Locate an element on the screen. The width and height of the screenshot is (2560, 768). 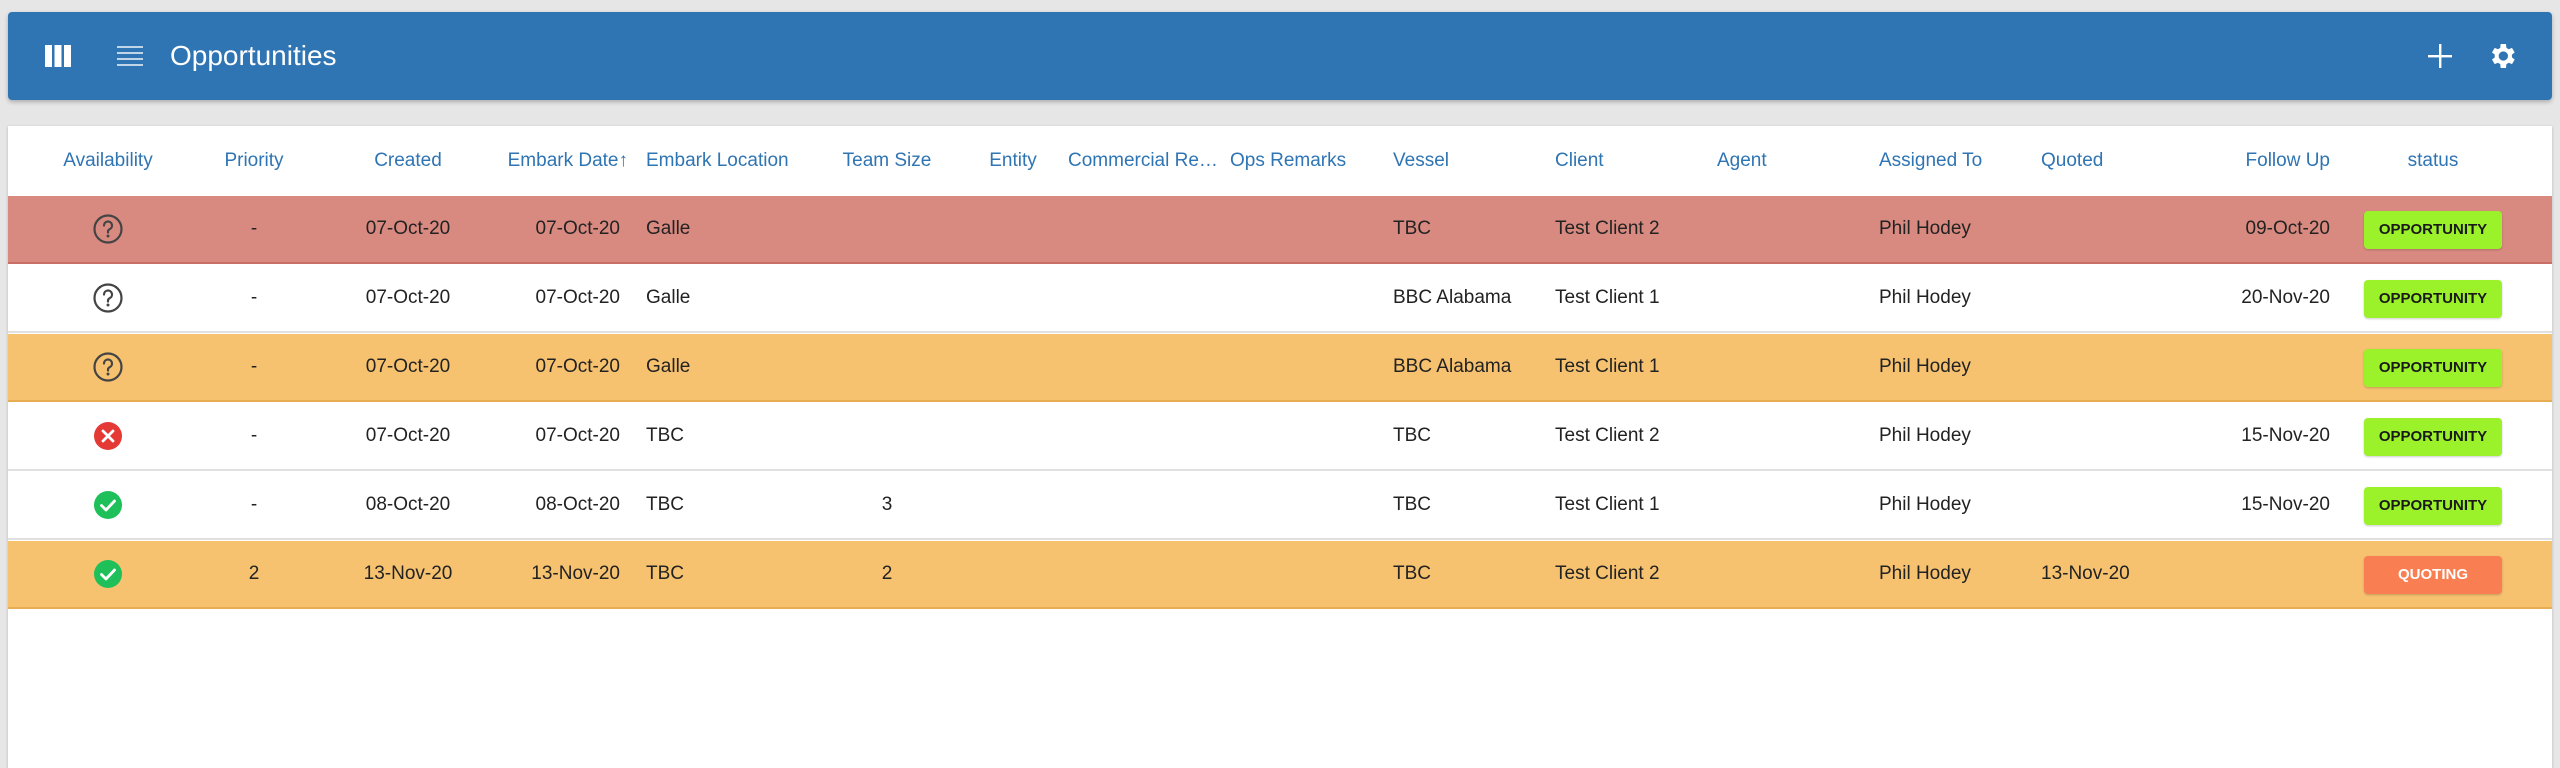
col-created: Created is located at coordinates (408, 161).